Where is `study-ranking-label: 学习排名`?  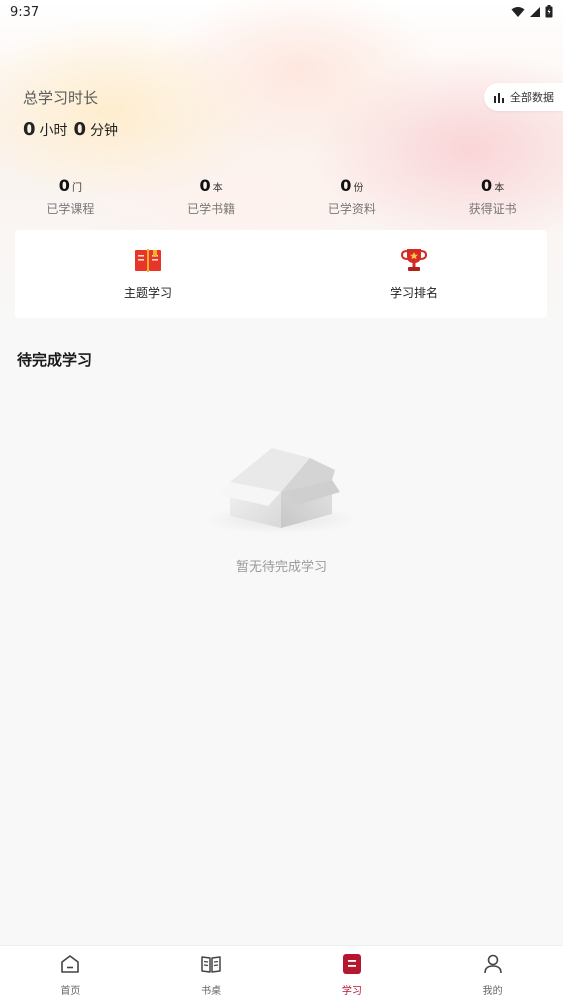 study-ranking-label: 学习排名 is located at coordinates (413, 293).